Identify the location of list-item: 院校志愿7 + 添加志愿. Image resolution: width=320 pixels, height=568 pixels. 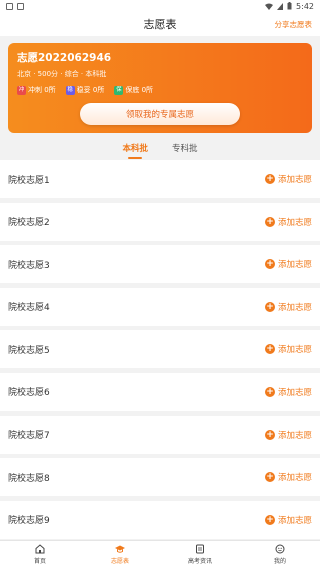
(160, 434).